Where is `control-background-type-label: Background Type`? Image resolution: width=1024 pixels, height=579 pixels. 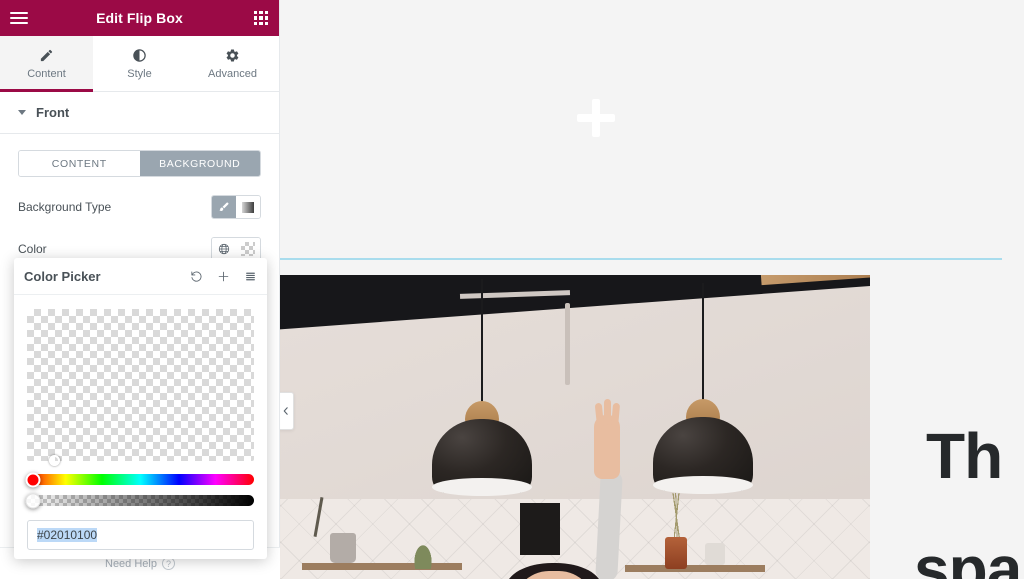 control-background-type-label: Background Type is located at coordinates (65, 207).